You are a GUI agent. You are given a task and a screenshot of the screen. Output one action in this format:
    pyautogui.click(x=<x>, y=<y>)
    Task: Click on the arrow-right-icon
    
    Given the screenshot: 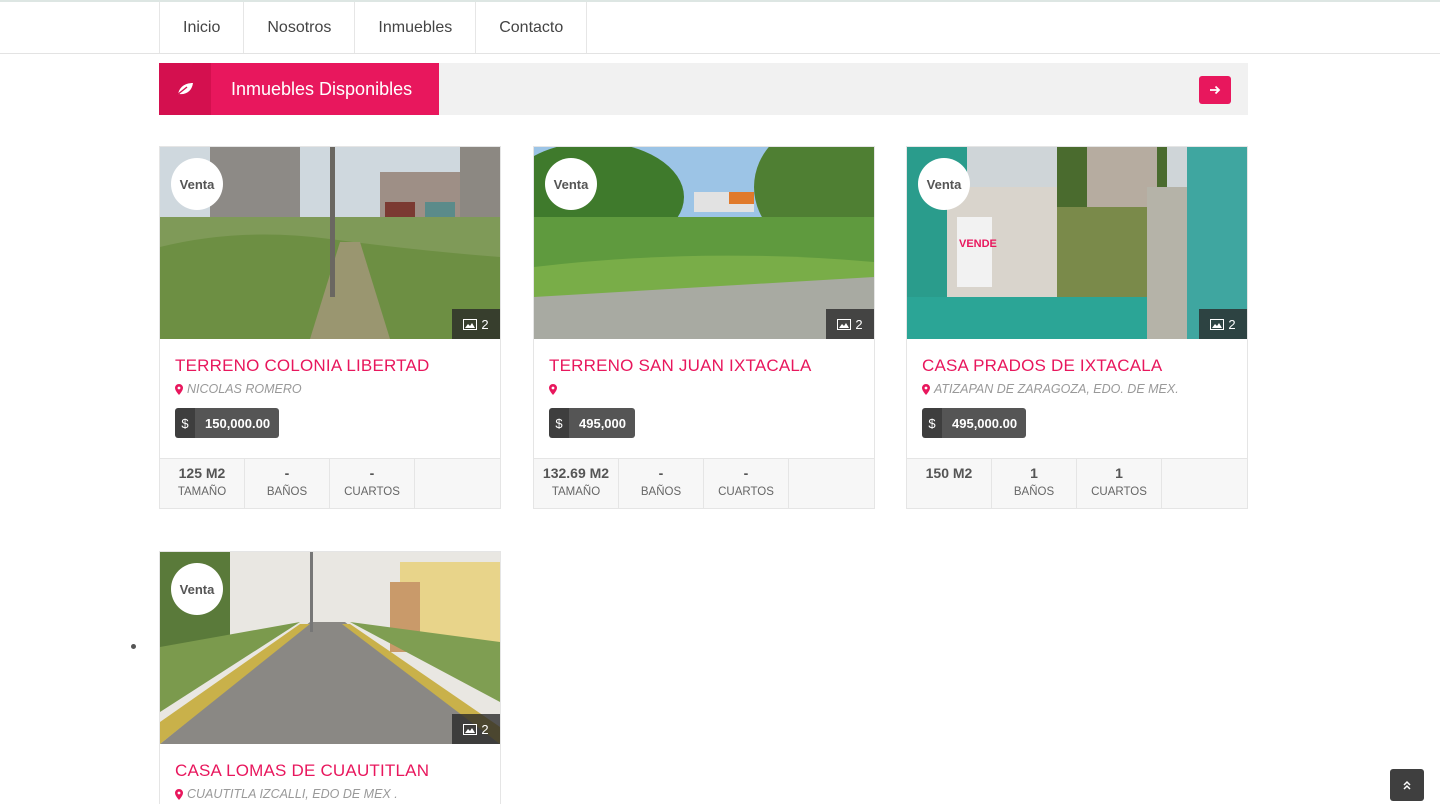 What is the action you would take?
    pyautogui.click(x=1215, y=90)
    